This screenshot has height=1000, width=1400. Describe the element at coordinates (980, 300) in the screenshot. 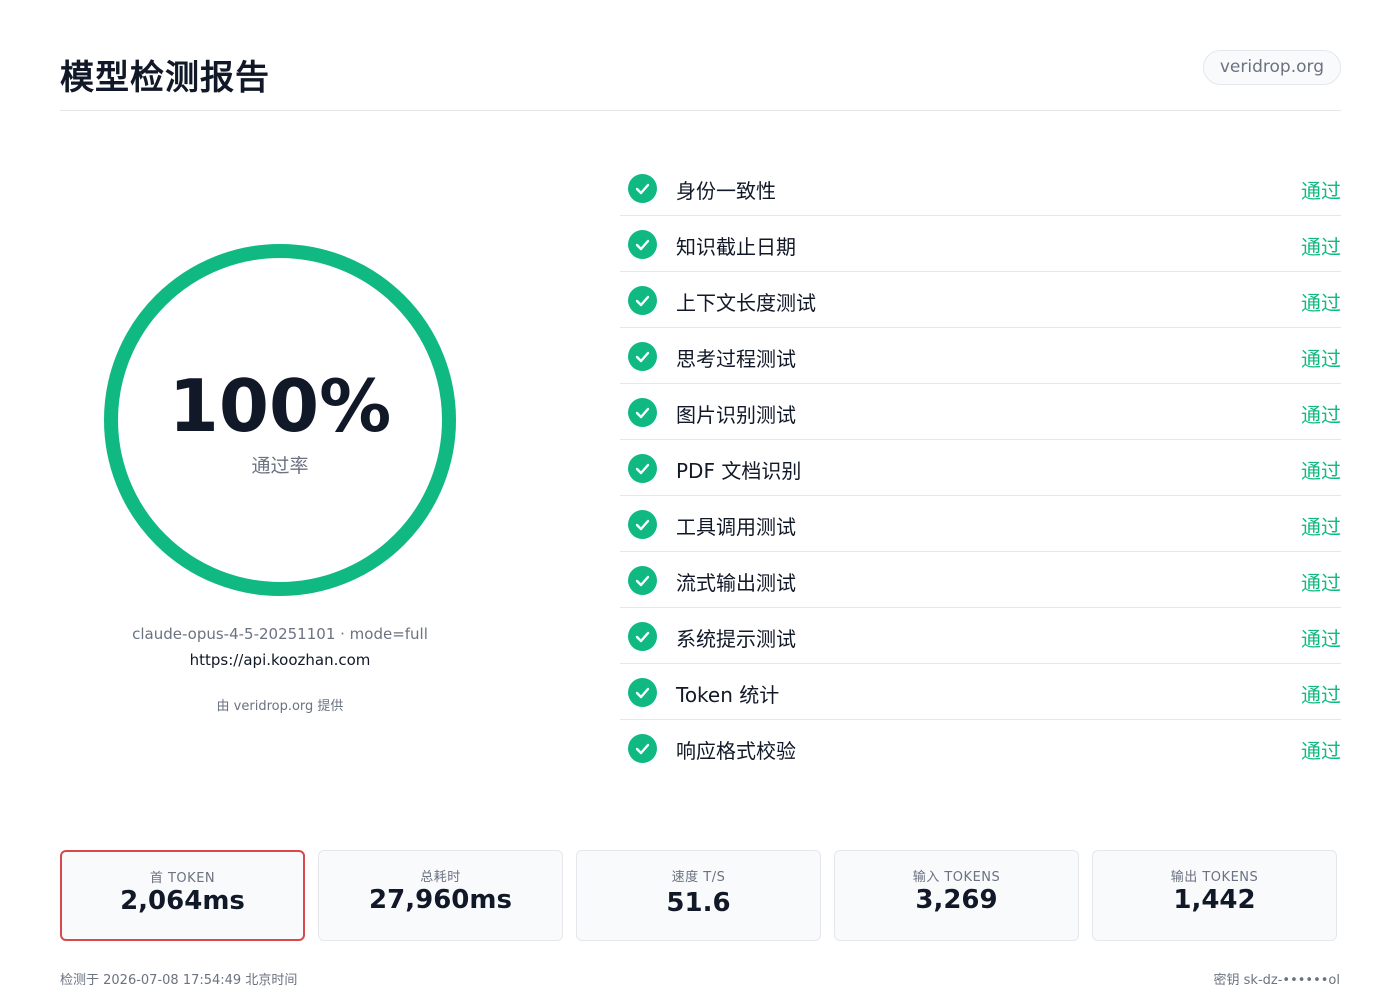

I see `check-row: 上下文长度测试 通过` at that location.